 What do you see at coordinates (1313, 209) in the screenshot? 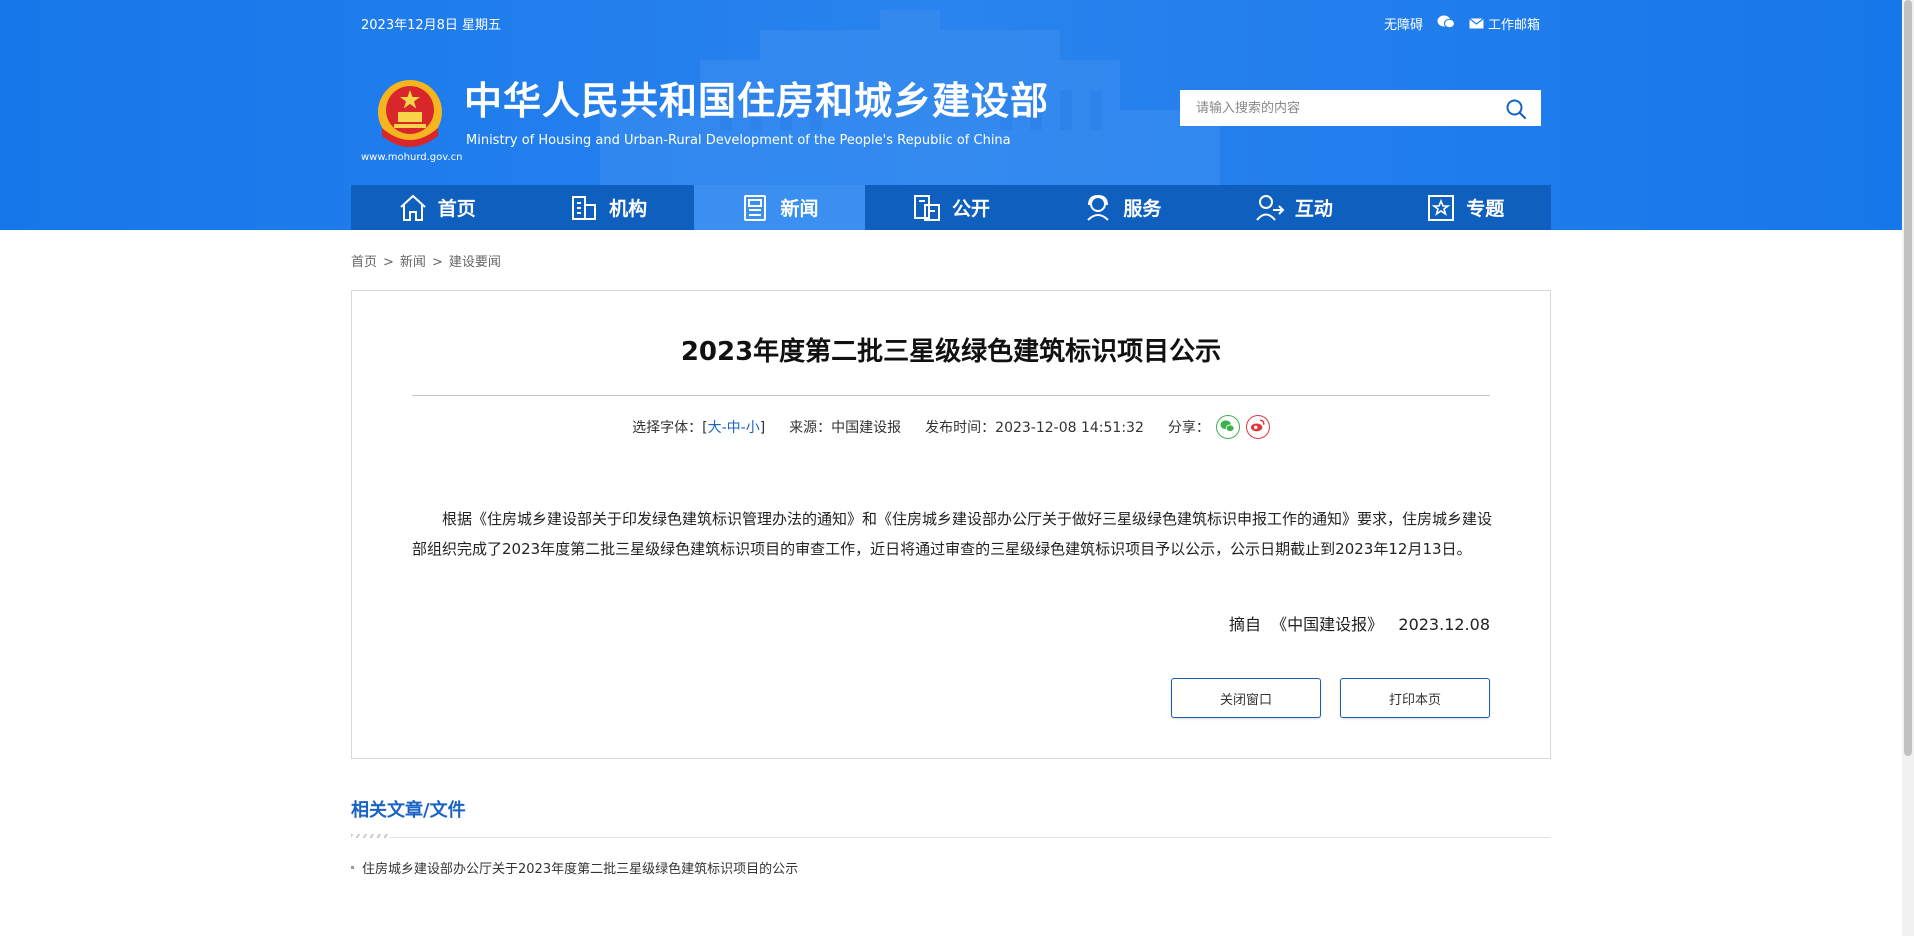
I see `nav-label-interaction: 互动` at bounding box center [1313, 209].